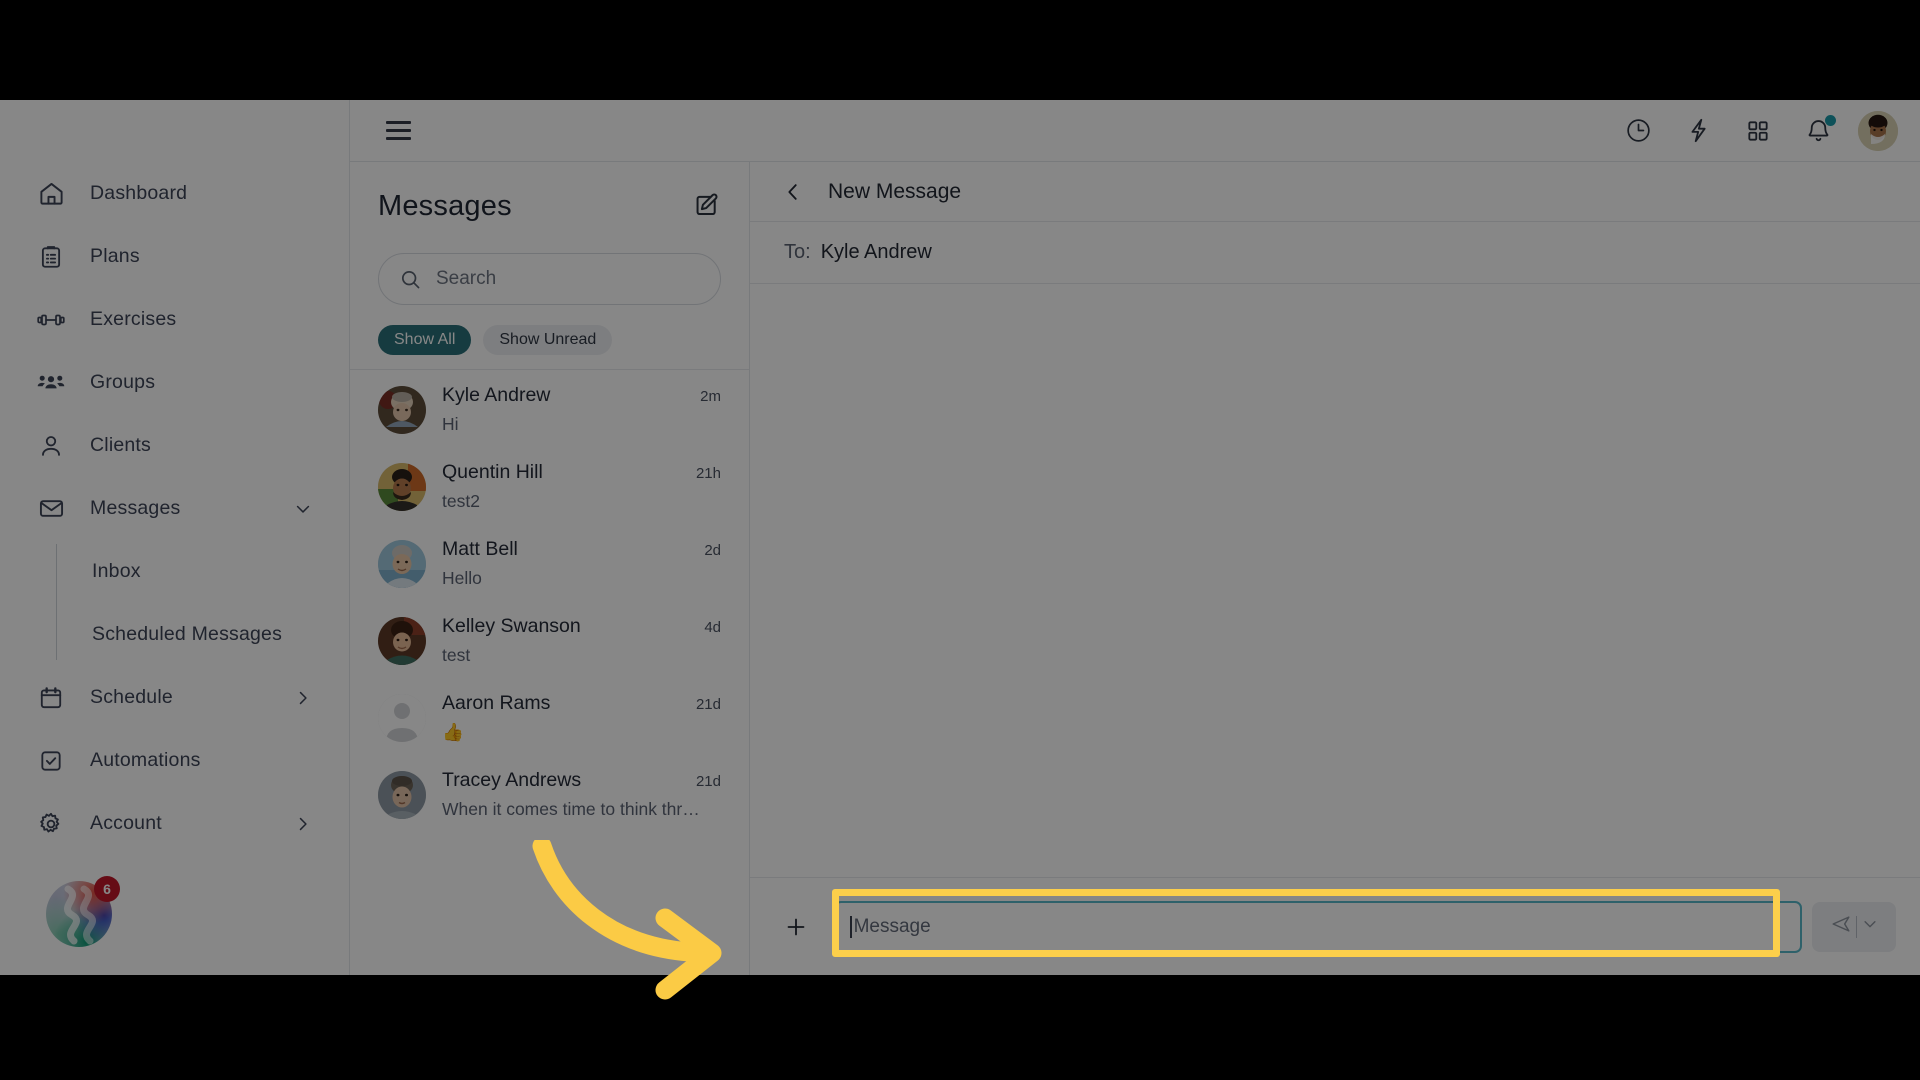  I want to click on divider, so click(1856, 926).